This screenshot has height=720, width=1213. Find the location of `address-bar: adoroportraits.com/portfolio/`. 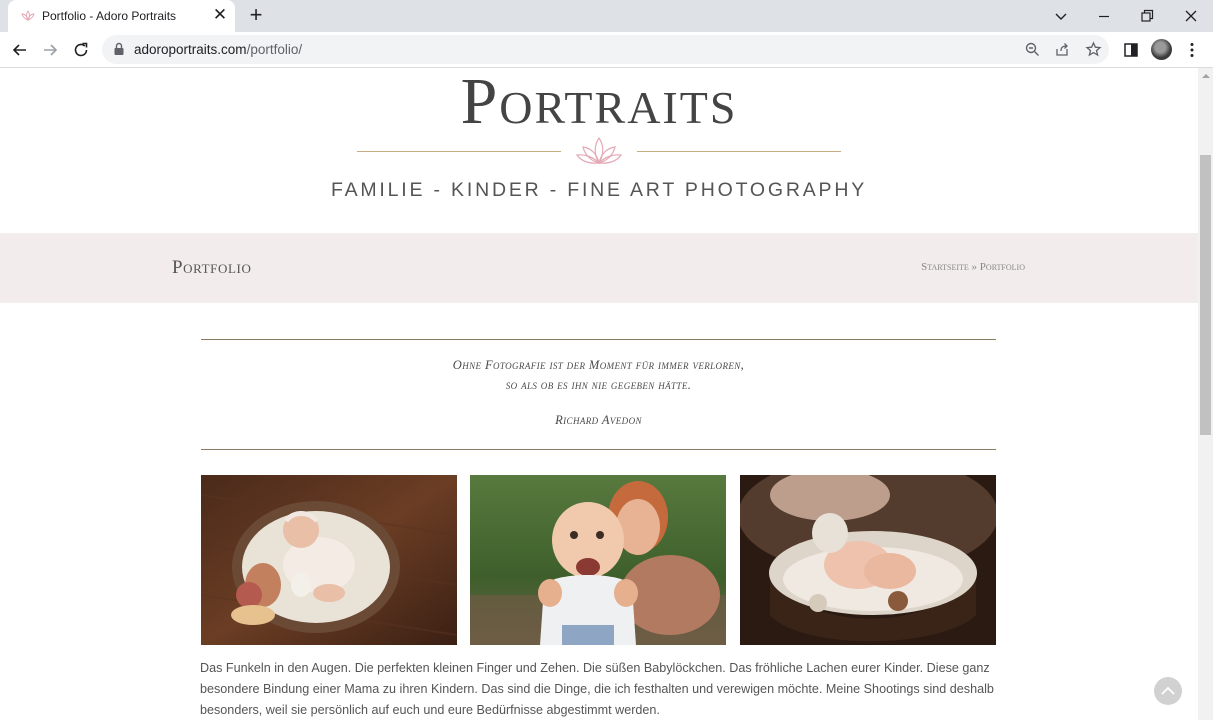

address-bar: adoroportraits.com/portfolio/ is located at coordinates (605, 49).